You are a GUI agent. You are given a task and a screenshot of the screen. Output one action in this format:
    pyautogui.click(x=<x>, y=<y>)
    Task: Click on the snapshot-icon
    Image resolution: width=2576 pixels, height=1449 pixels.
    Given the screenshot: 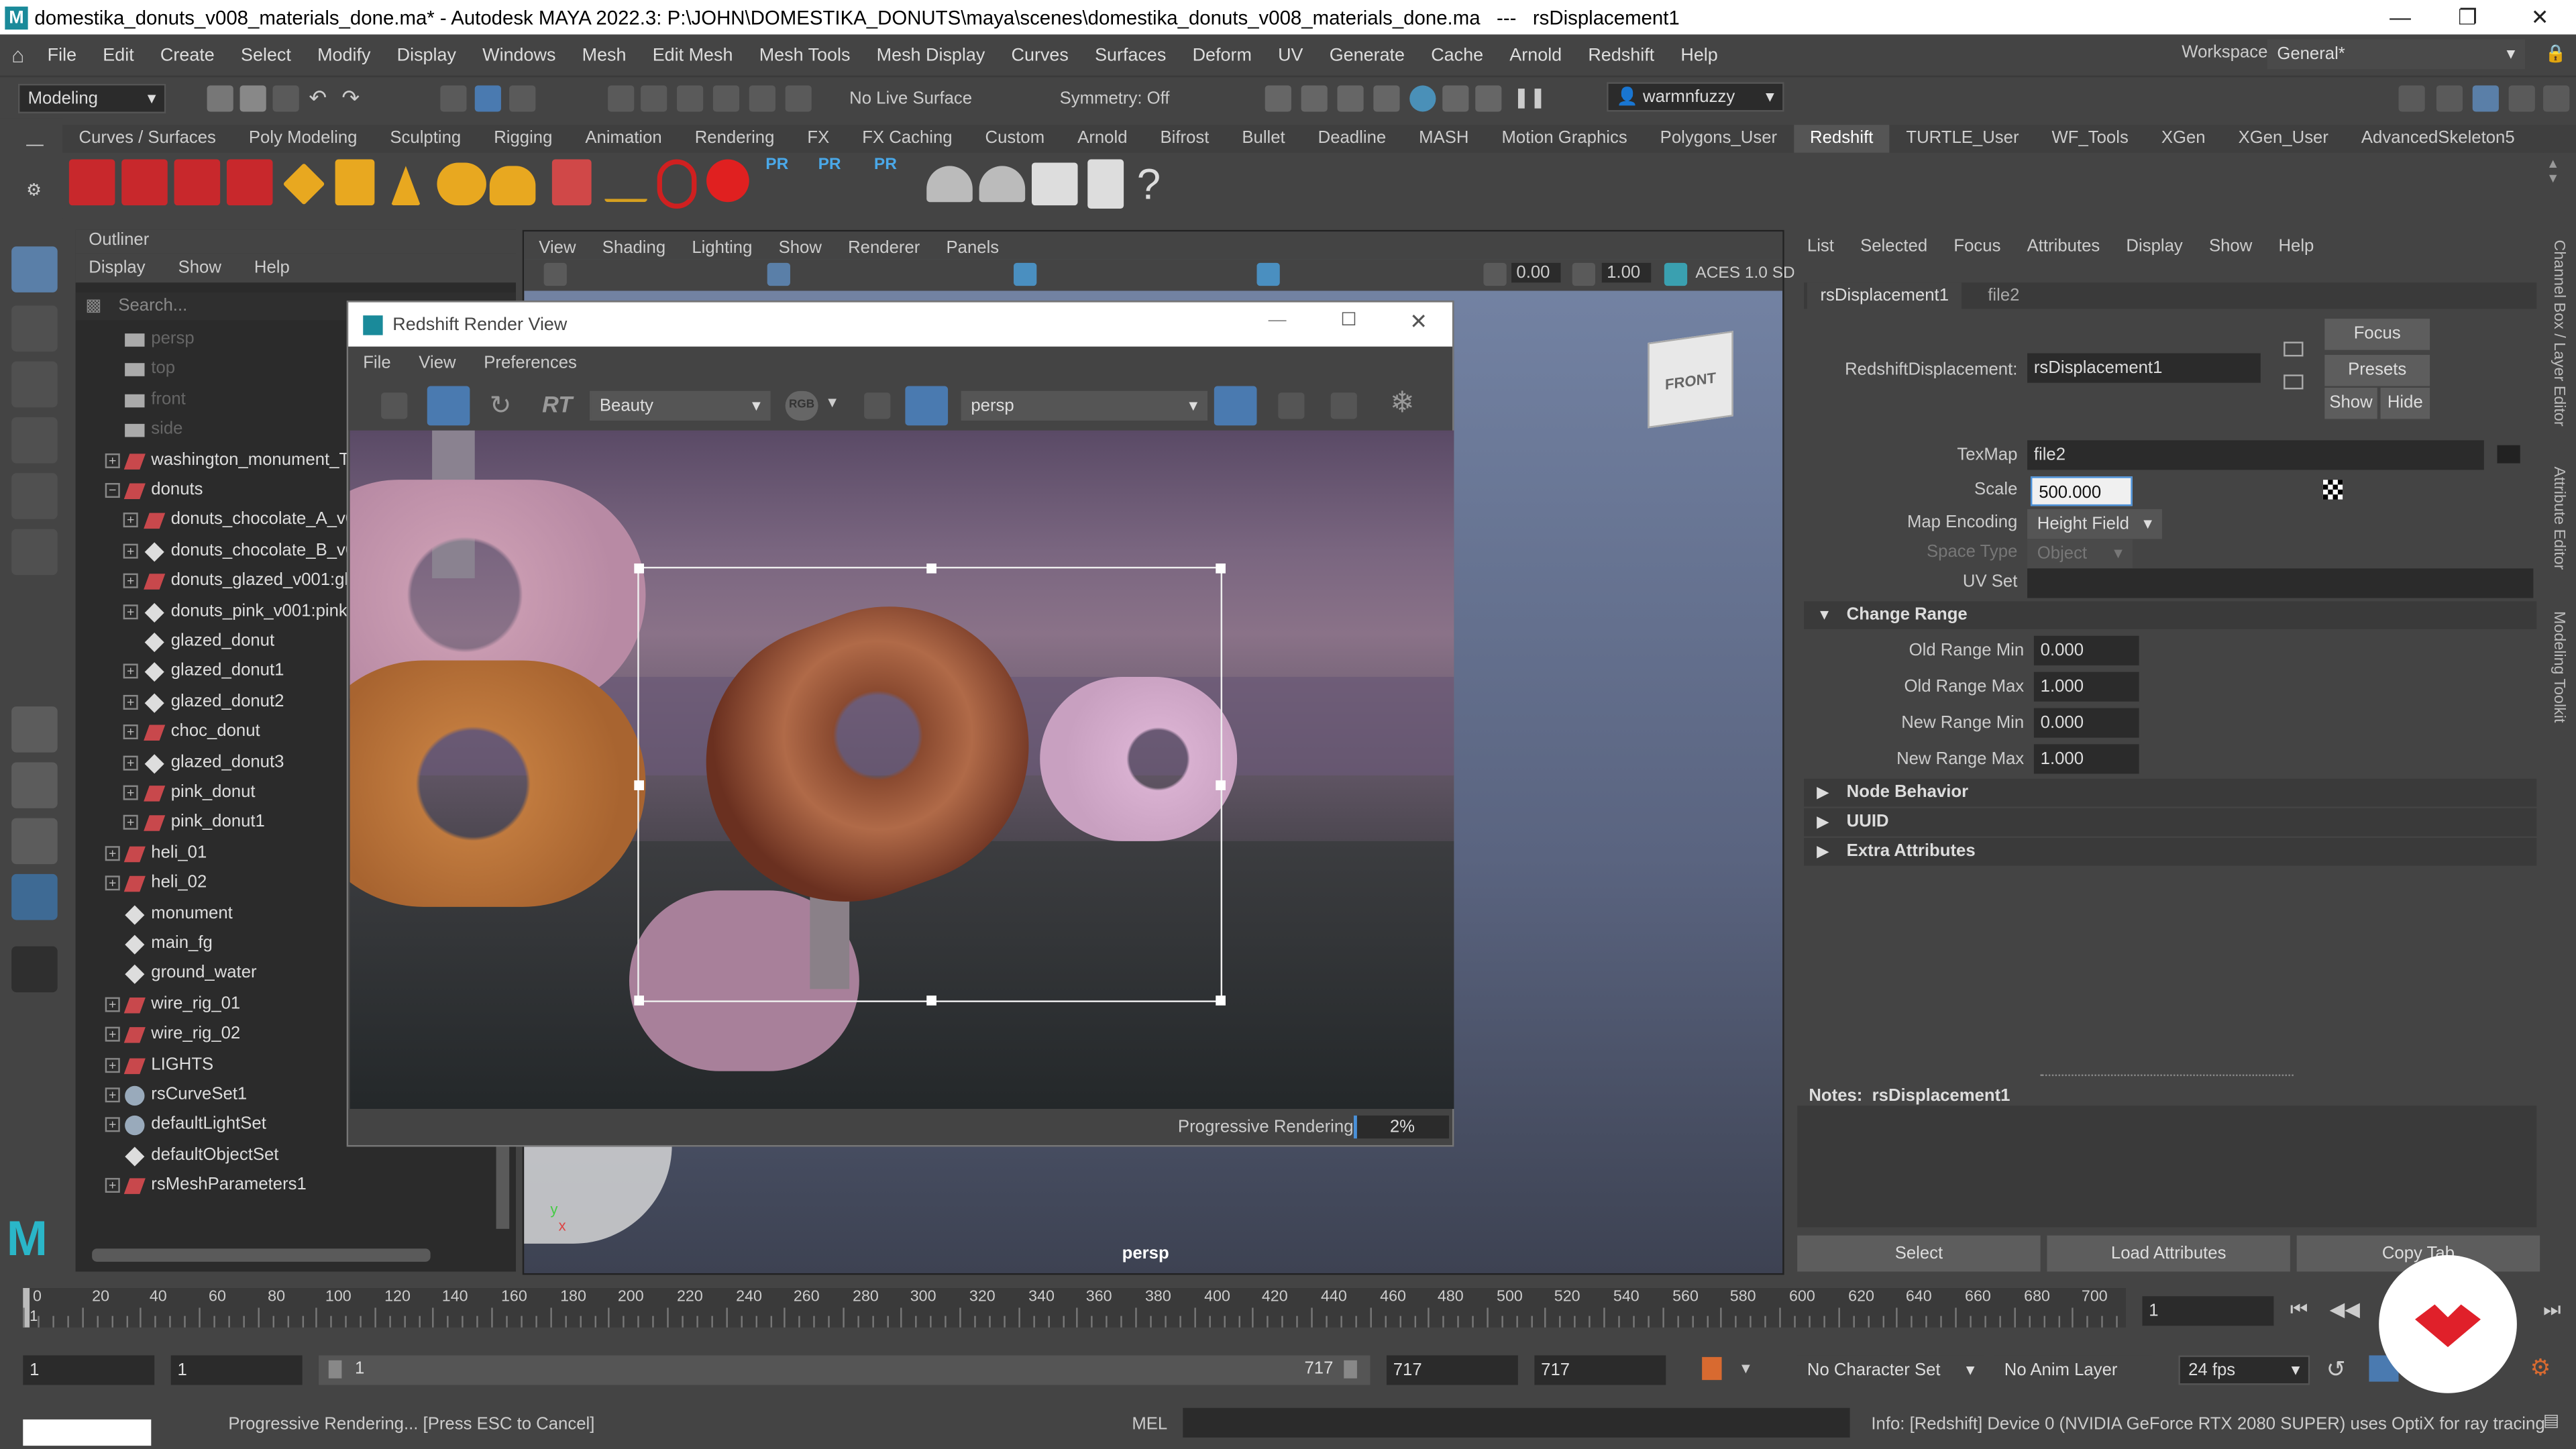 What is the action you would take?
    pyautogui.click(x=1488, y=98)
    